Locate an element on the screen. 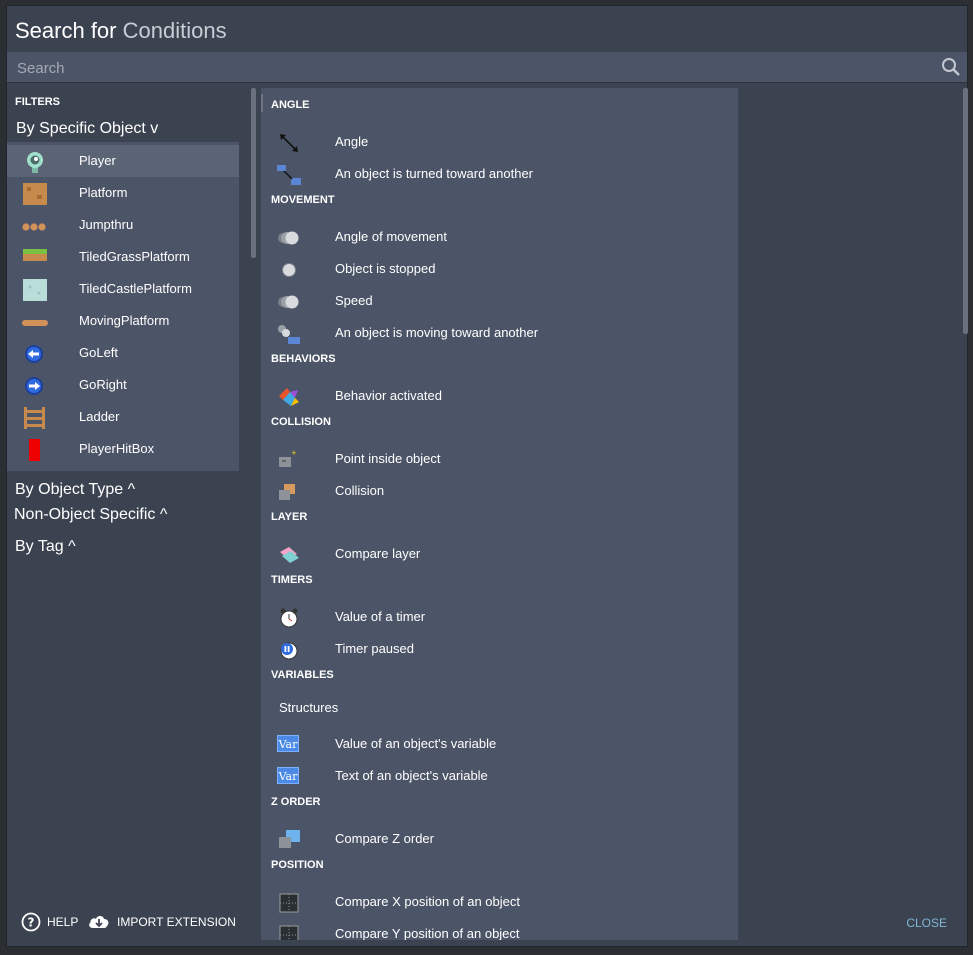 The width and height of the screenshot is (973, 955). object-item-playerhitbox: PlayerHitBox is located at coordinates (123, 449).